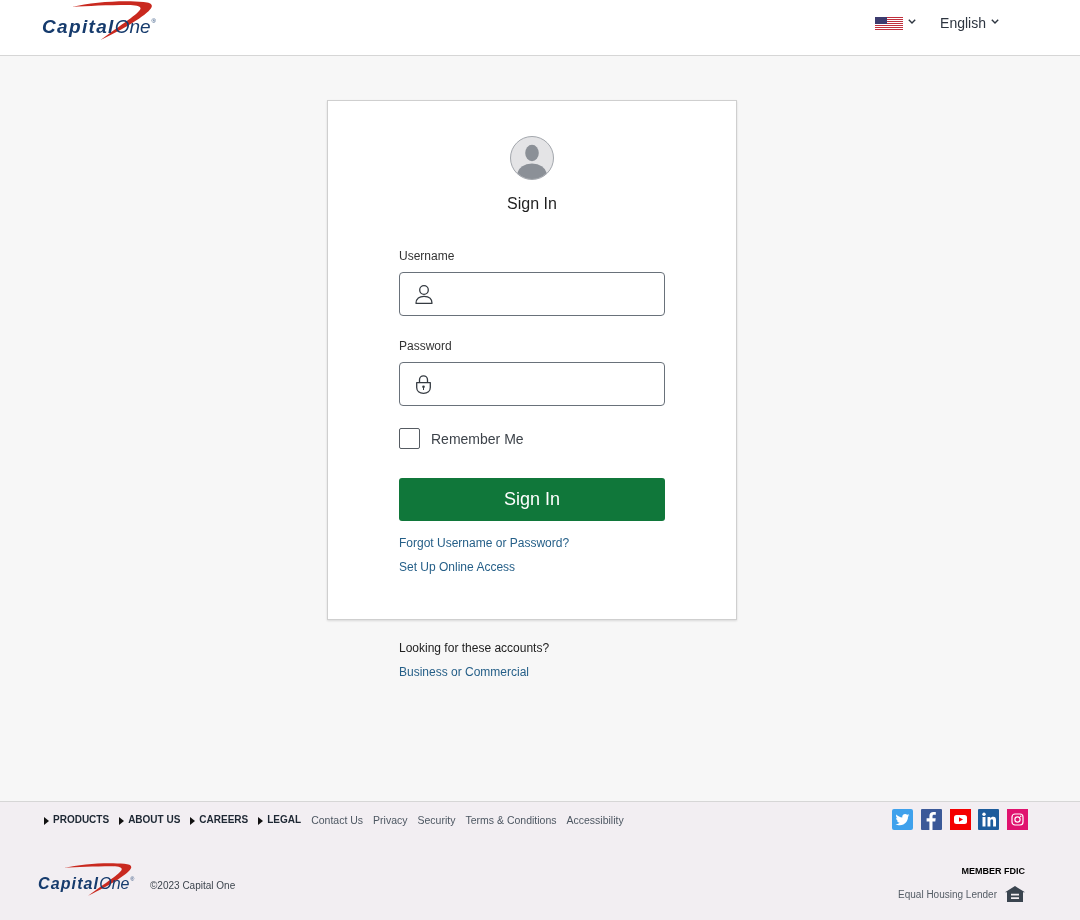 The image size is (1080, 920). I want to click on footer-link: Privacy, so click(390, 819).